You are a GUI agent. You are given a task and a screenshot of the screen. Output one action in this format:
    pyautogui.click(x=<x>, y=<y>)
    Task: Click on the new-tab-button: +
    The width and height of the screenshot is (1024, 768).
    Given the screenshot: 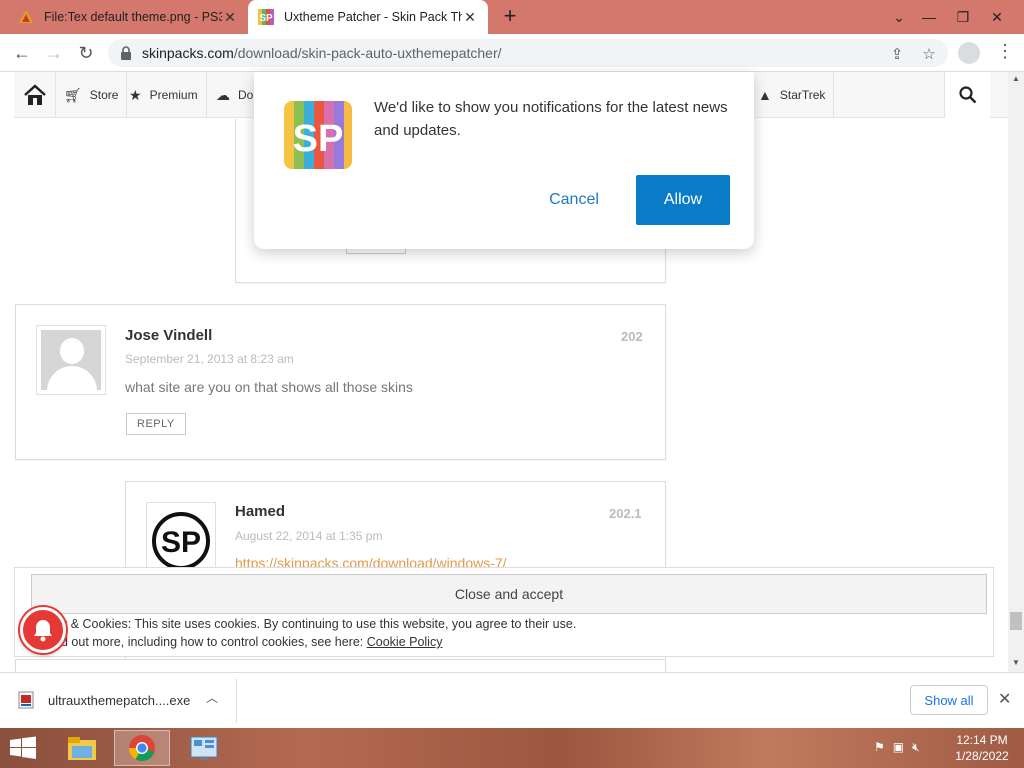 What is the action you would take?
    pyautogui.click(x=510, y=17)
    